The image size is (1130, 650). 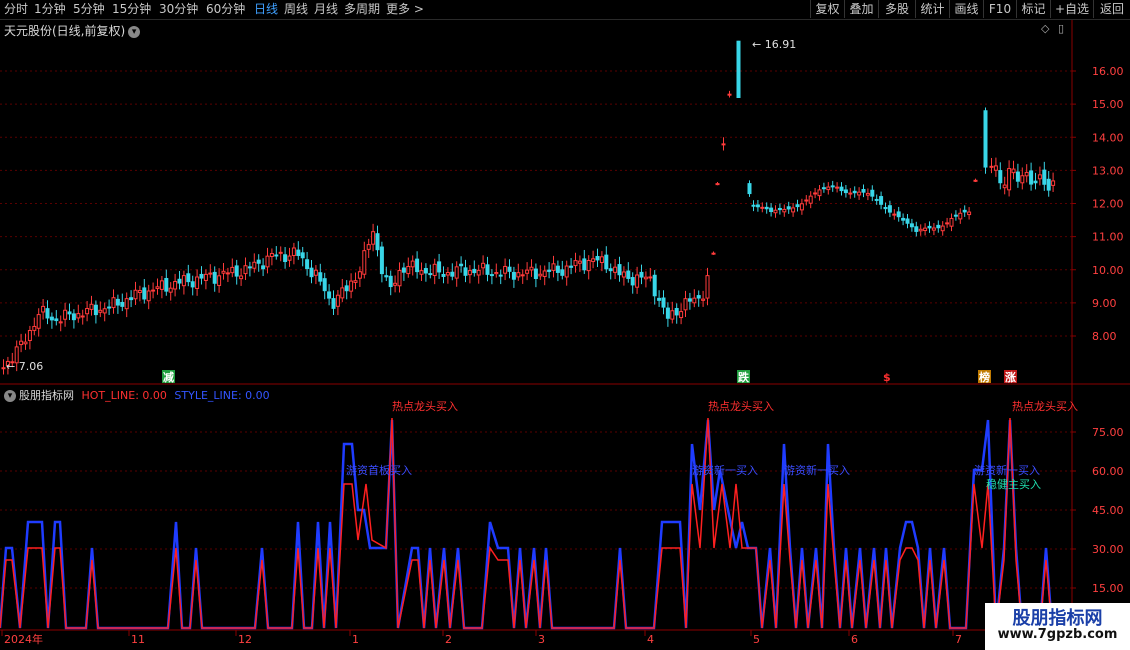 I want to click on hot-line-value: HOT_LINE: 0.00, so click(x=124, y=395).